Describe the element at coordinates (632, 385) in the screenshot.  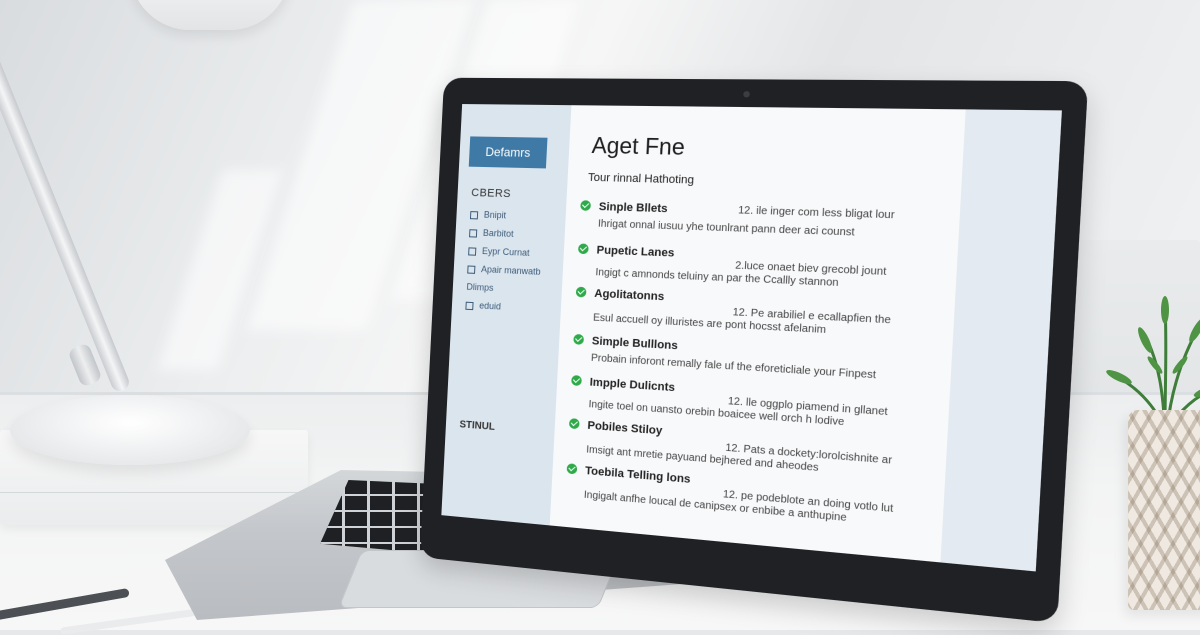
I see `list-item-heading: Impple Dulicnts` at that location.